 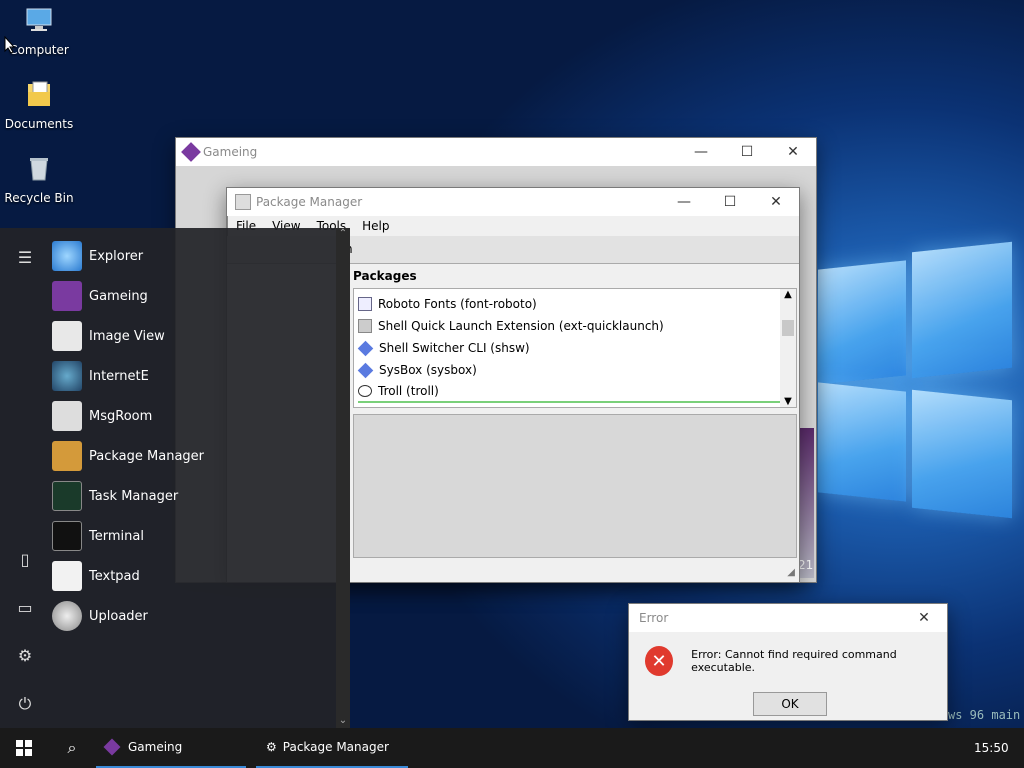 I want to click on extension-package-icon, so click(x=365, y=326).